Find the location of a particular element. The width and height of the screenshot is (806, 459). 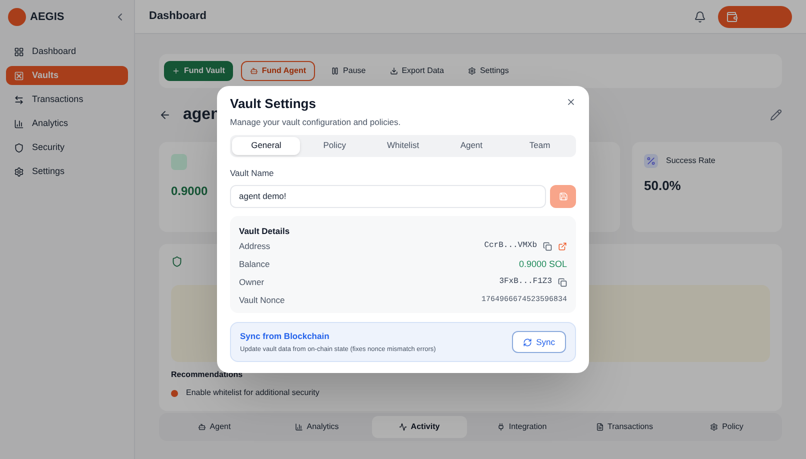

arrows-icon is located at coordinates (19, 99).